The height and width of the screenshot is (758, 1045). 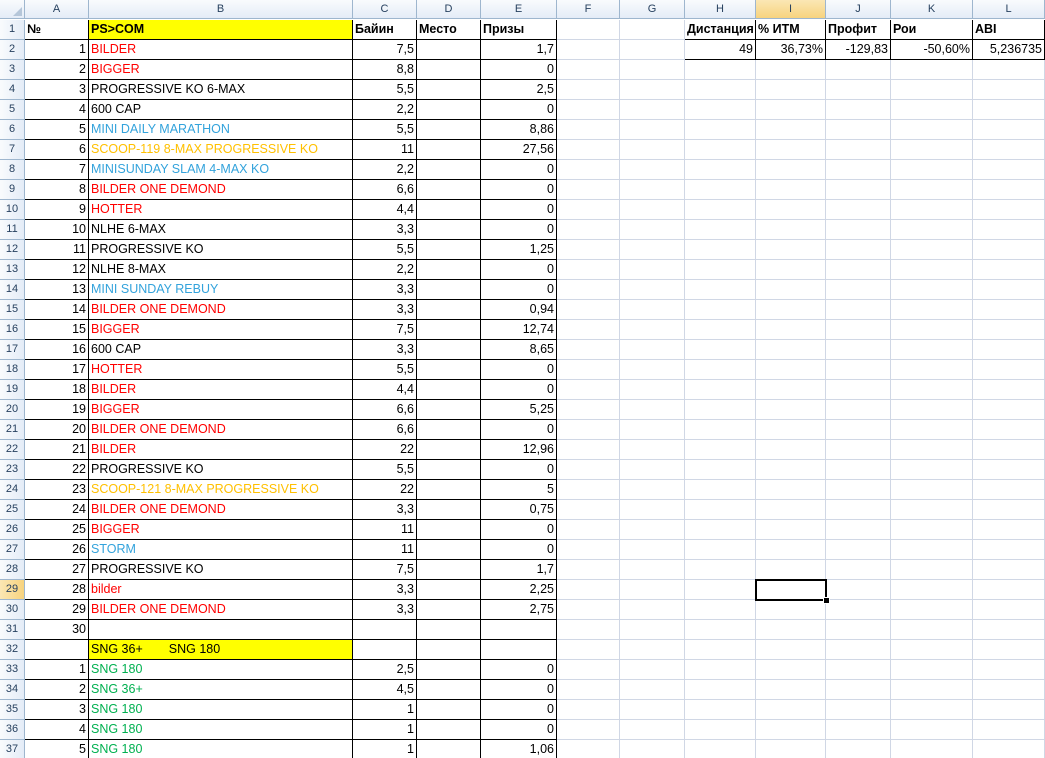 What do you see at coordinates (12, 390) in the screenshot?
I see `row-header-19: 19` at bounding box center [12, 390].